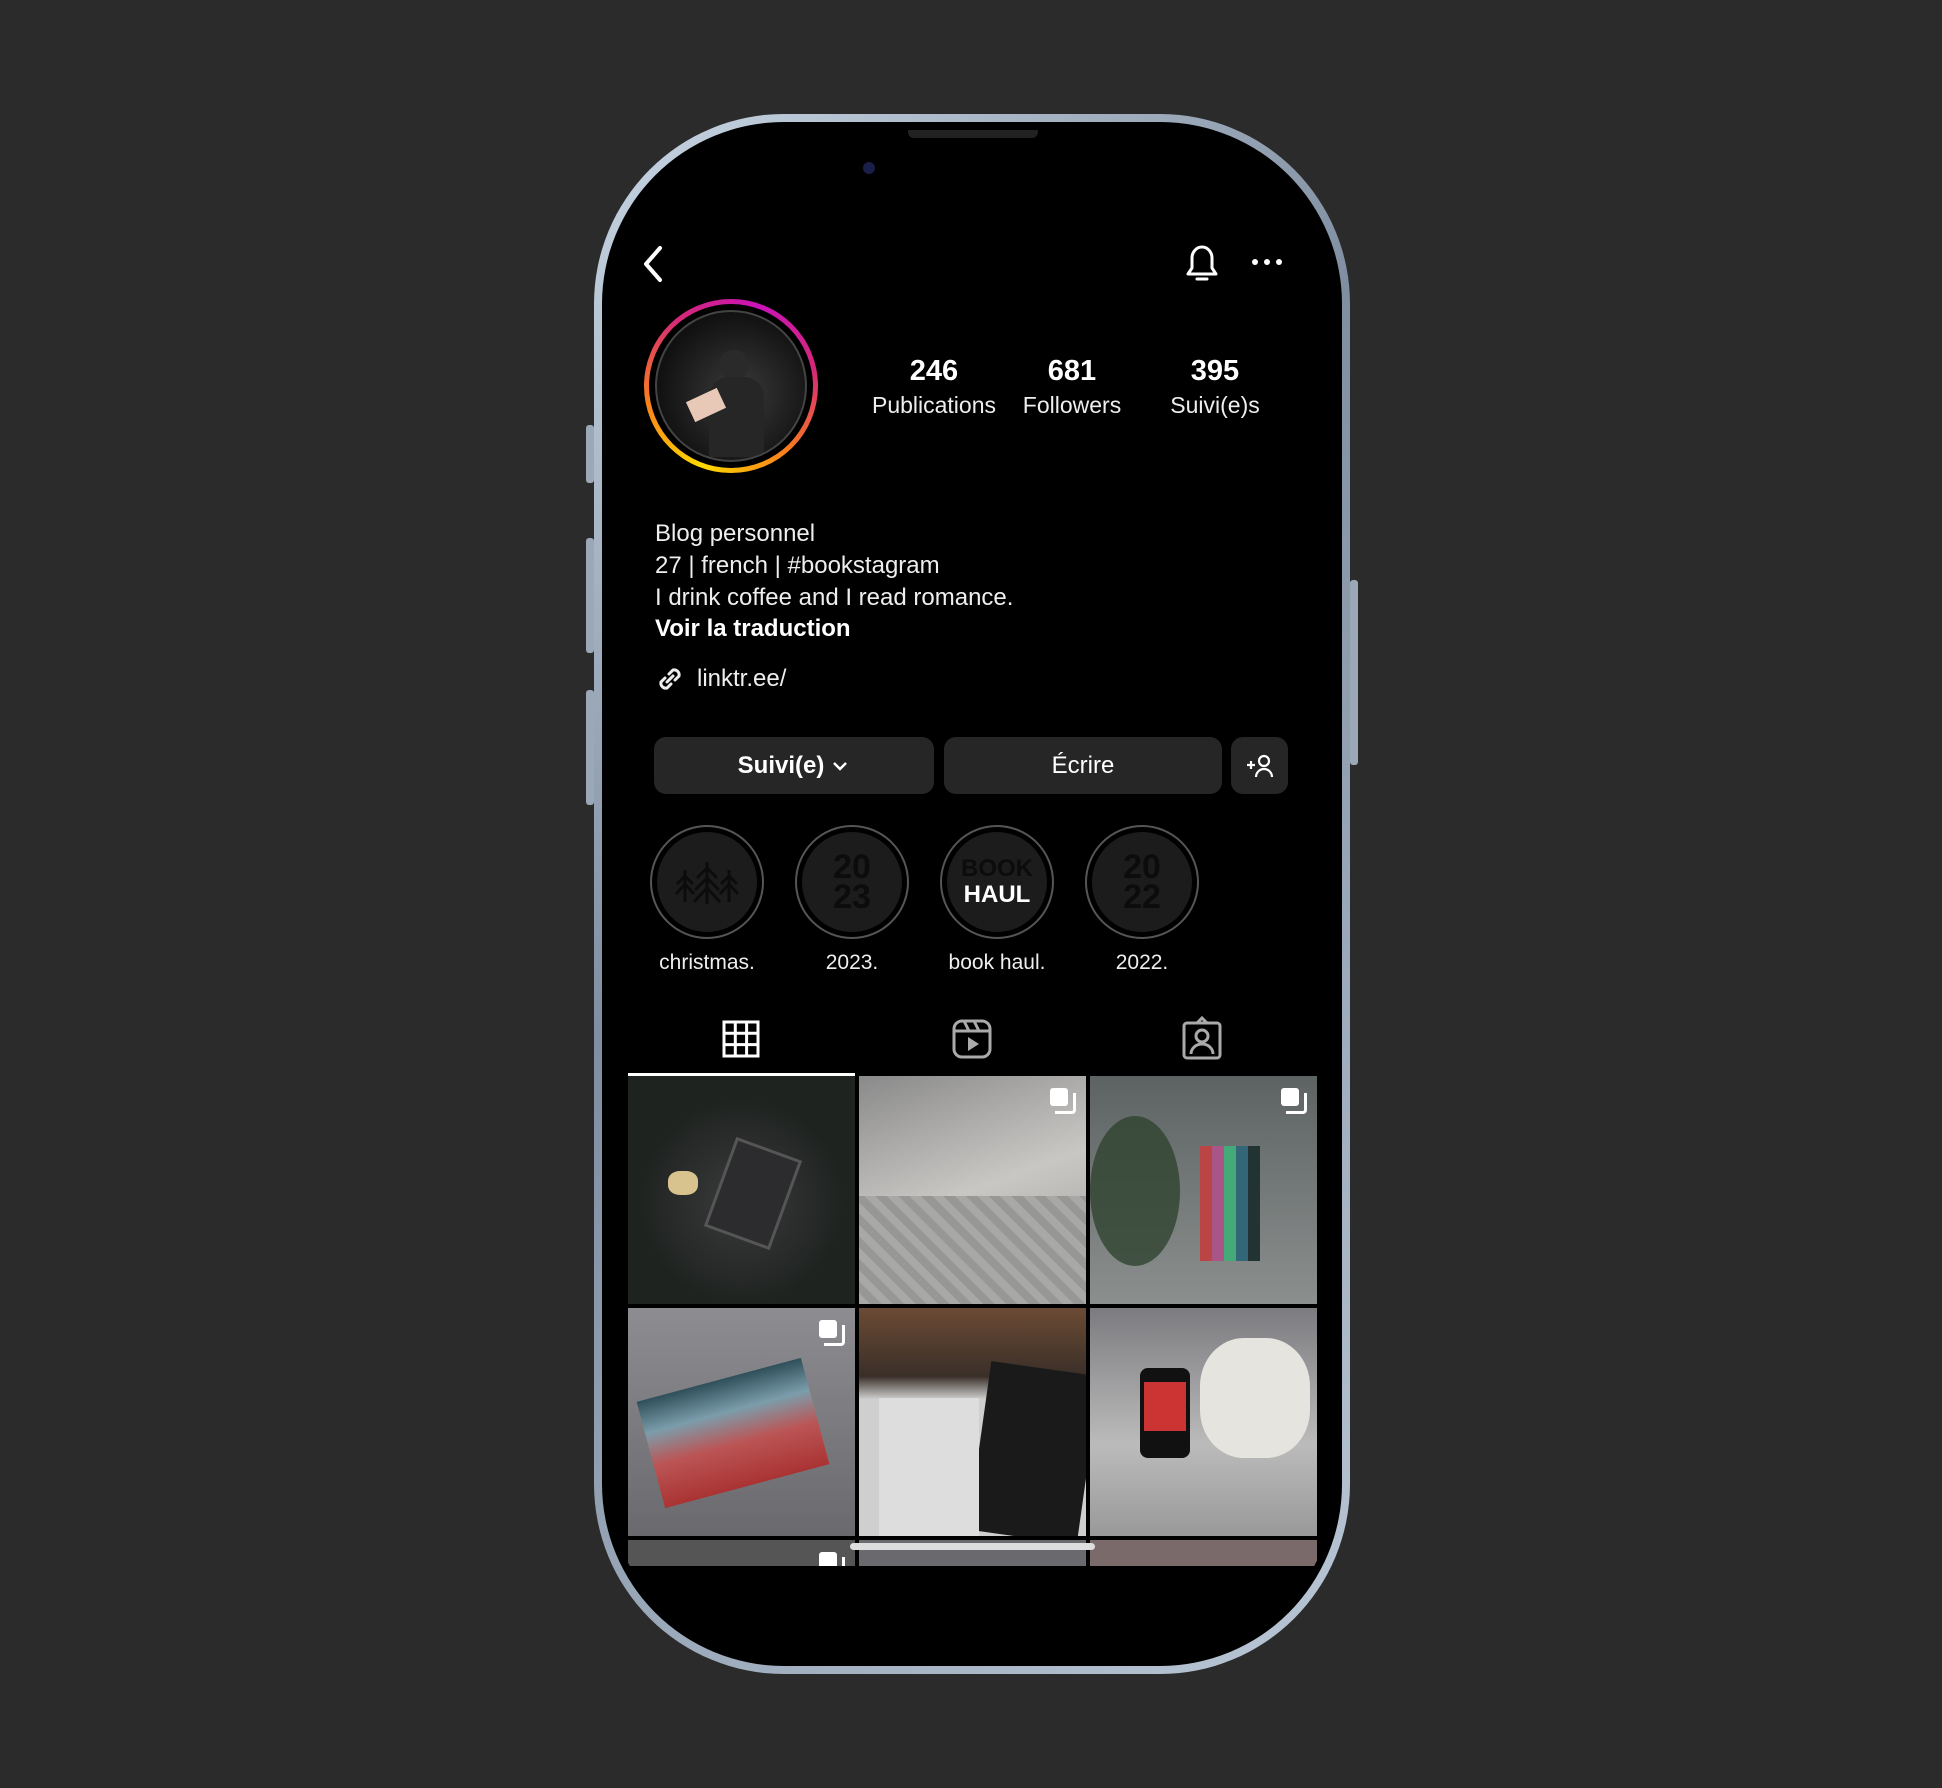 Image resolution: width=1942 pixels, height=1788 pixels. I want to click on avatar, so click(731, 386).